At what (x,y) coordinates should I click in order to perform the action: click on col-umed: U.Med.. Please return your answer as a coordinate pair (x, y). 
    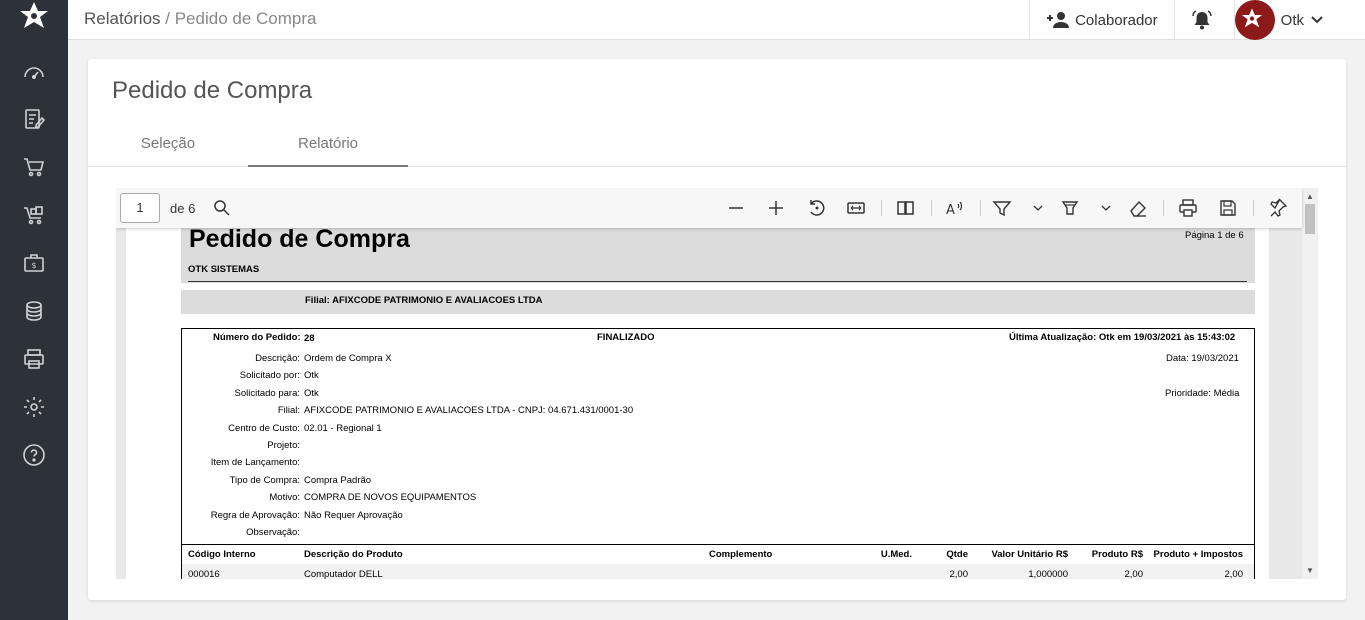
    Looking at the image, I should click on (896, 554).